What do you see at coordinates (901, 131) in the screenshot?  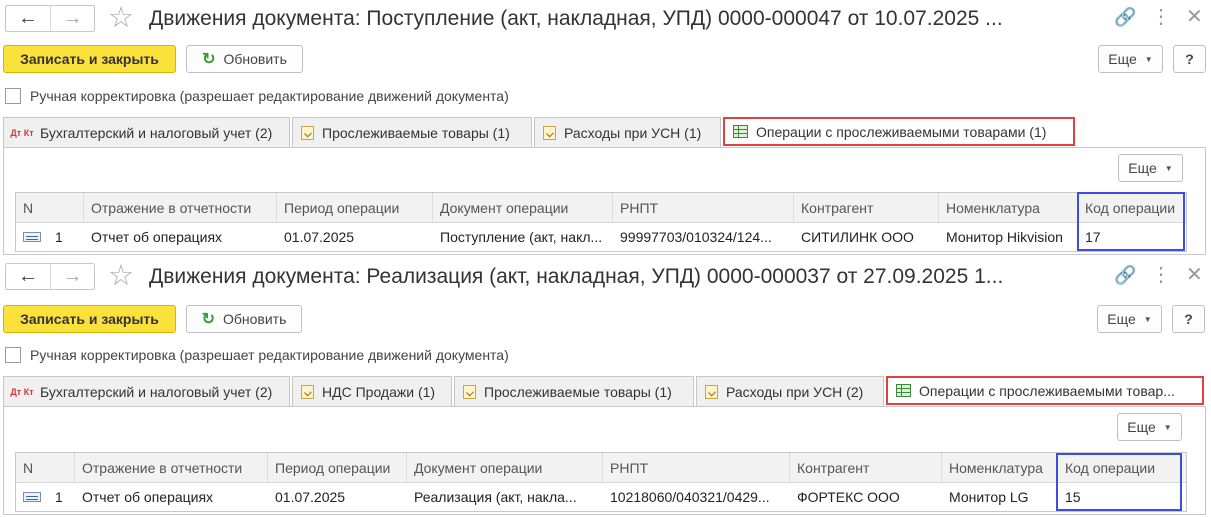 I see `tab-label: Операции с прослеживаемыми товарами (1)` at bounding box center [901, 131].